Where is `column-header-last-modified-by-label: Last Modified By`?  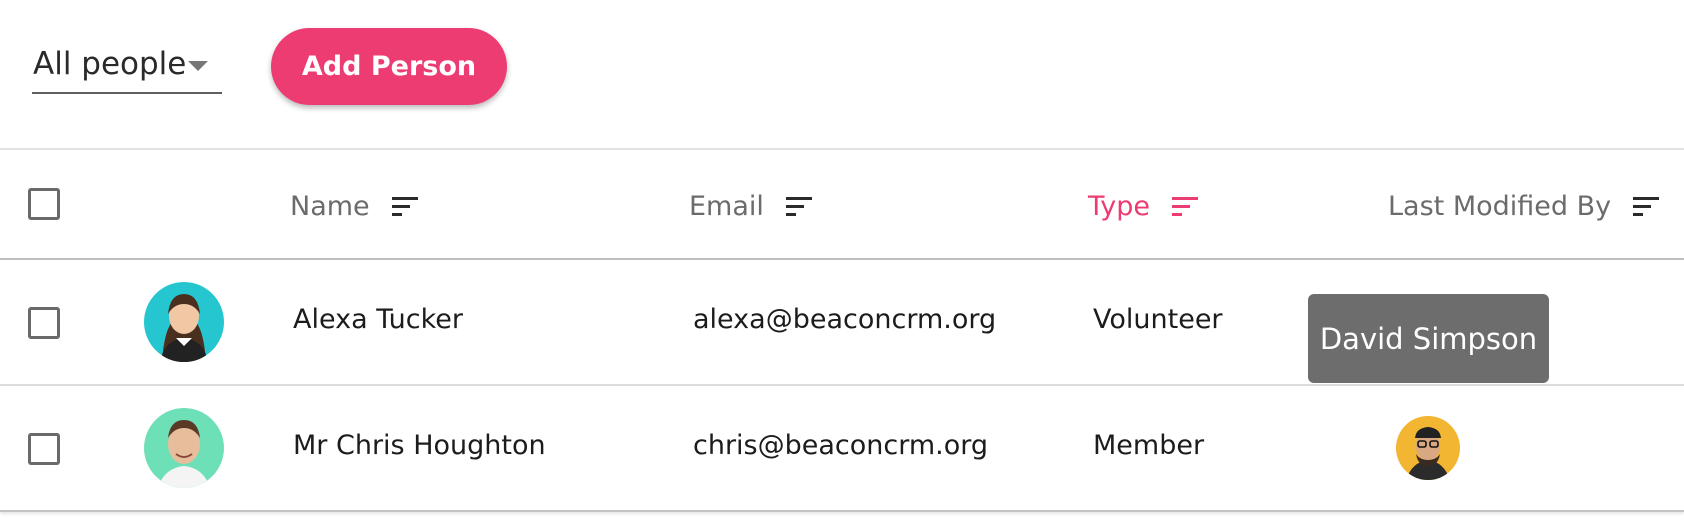
column-header-last-modified-by-label: Last Modified By is located at coordinates (1500, 206).